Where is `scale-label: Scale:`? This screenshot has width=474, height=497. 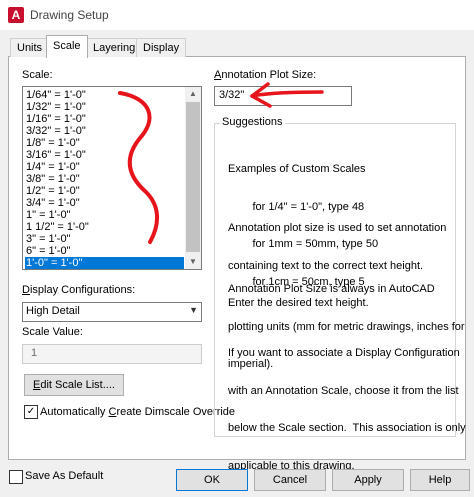 scale-label: Scale: is located at coordinates (37, 75).